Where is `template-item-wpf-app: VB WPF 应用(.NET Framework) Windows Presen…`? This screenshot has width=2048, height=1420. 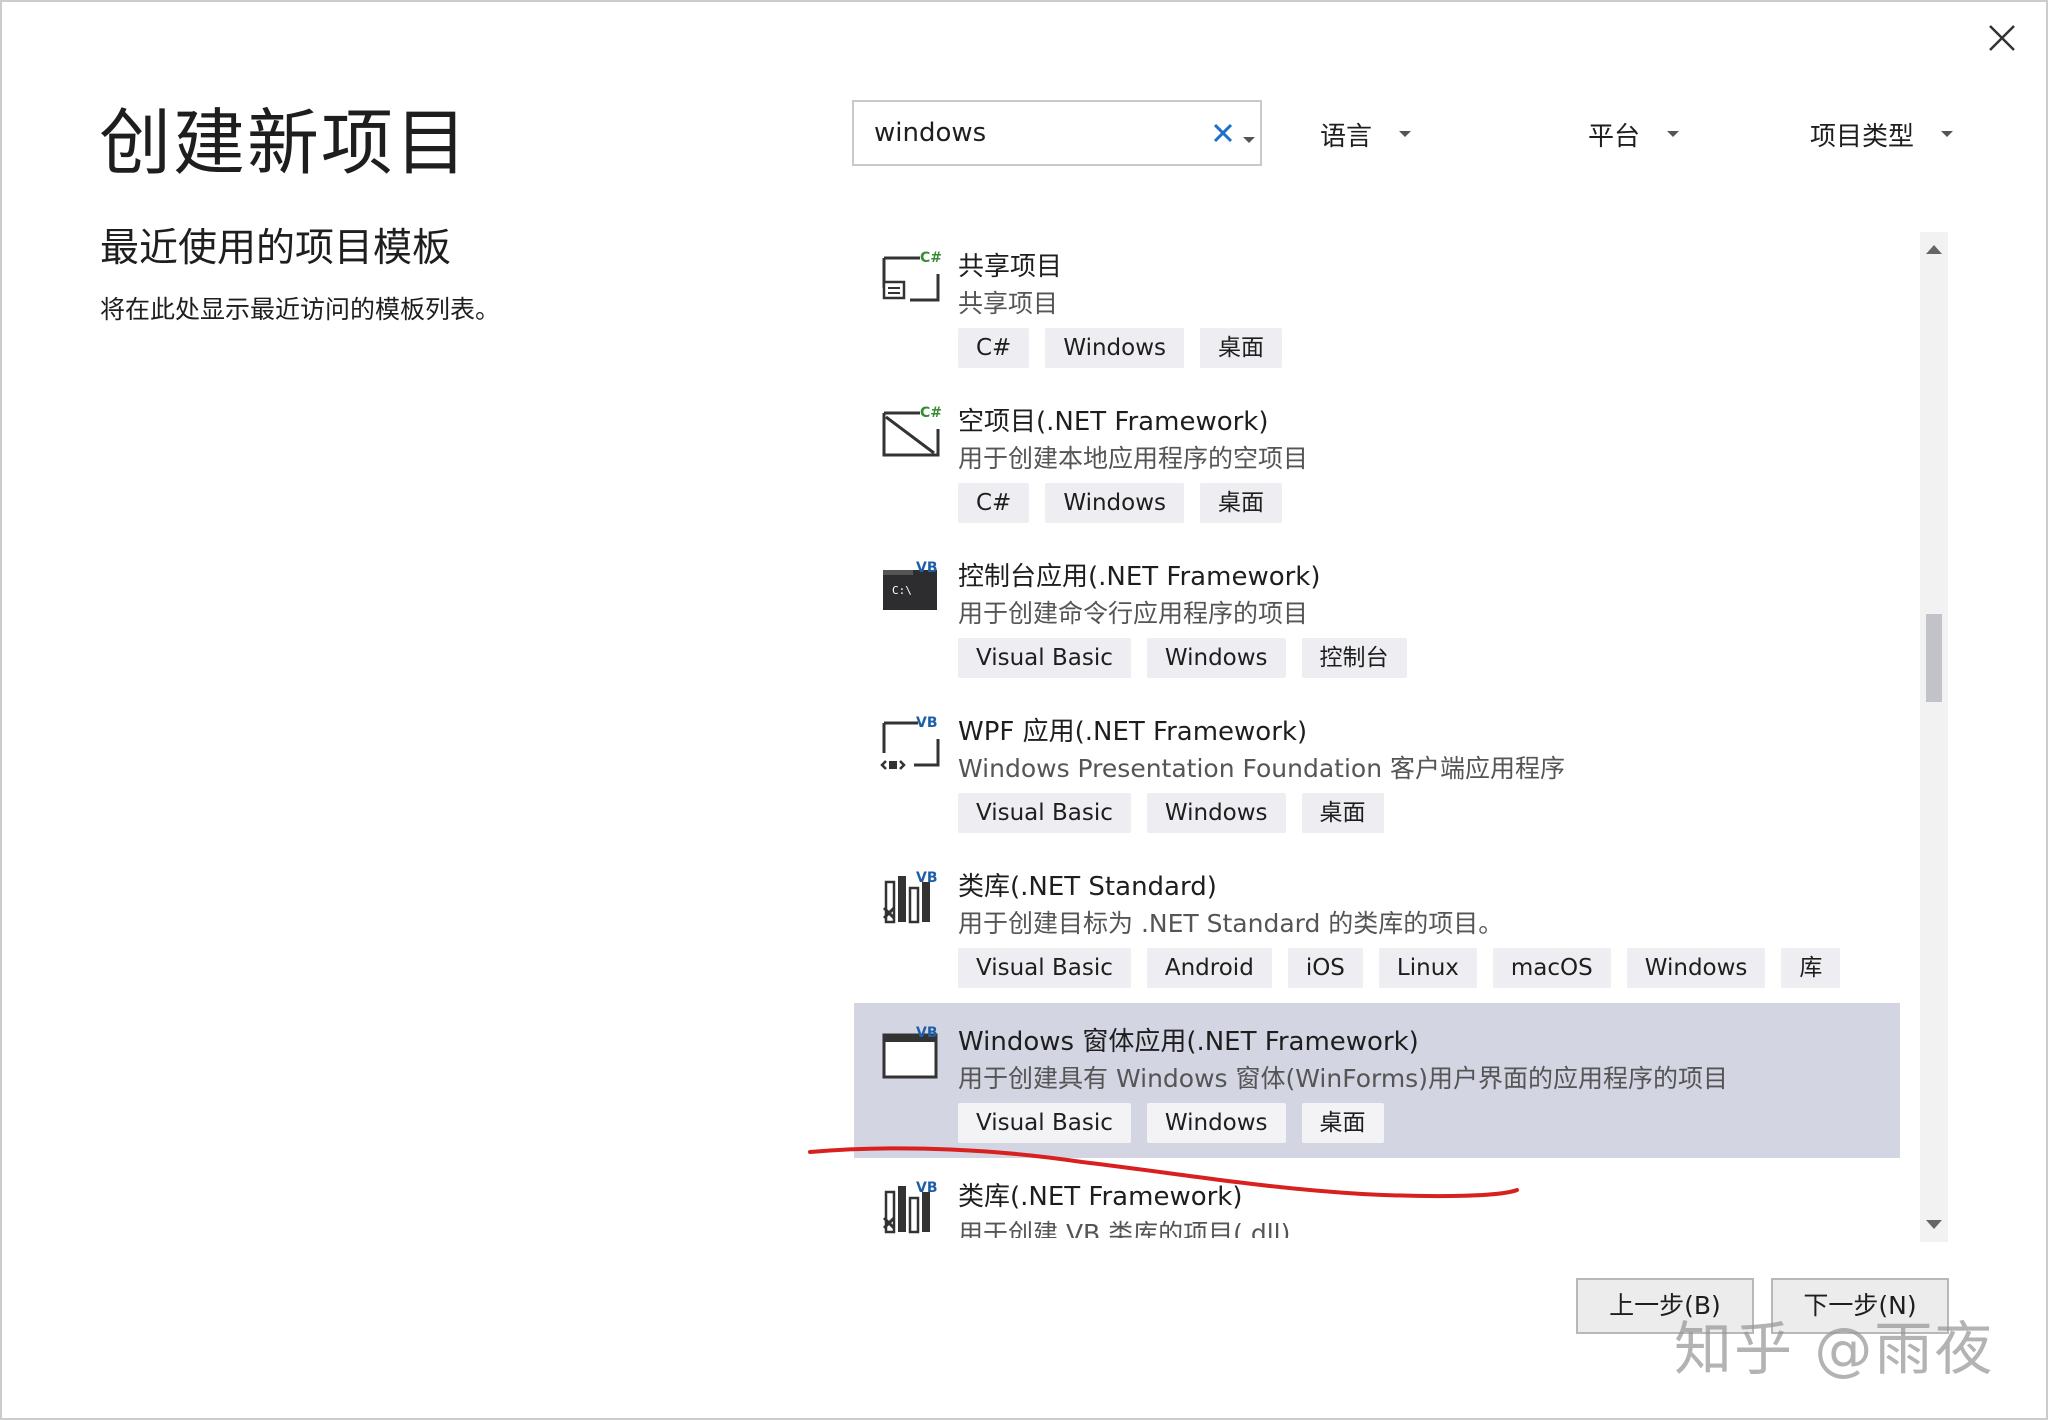
template-item-wpf-app: VB WPF 应用(.NET Framework) Windows Presen… is located at coordinates (1377, 770).